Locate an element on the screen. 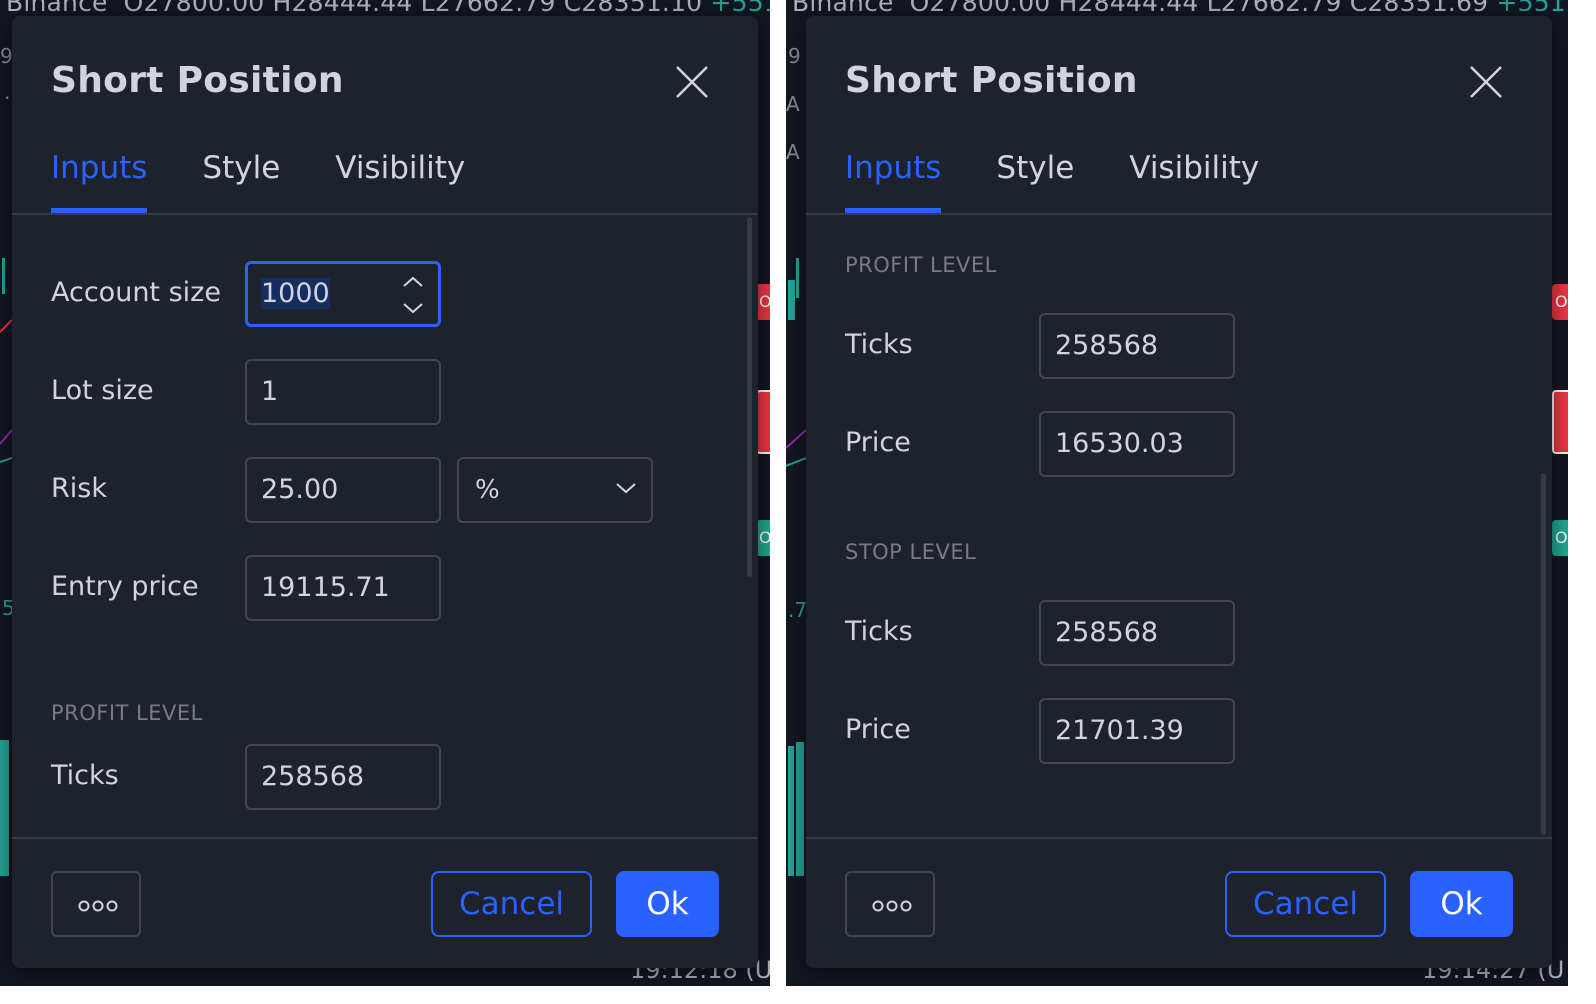  stop-ticks-label: Ticks is located at coordinates (879, 631).